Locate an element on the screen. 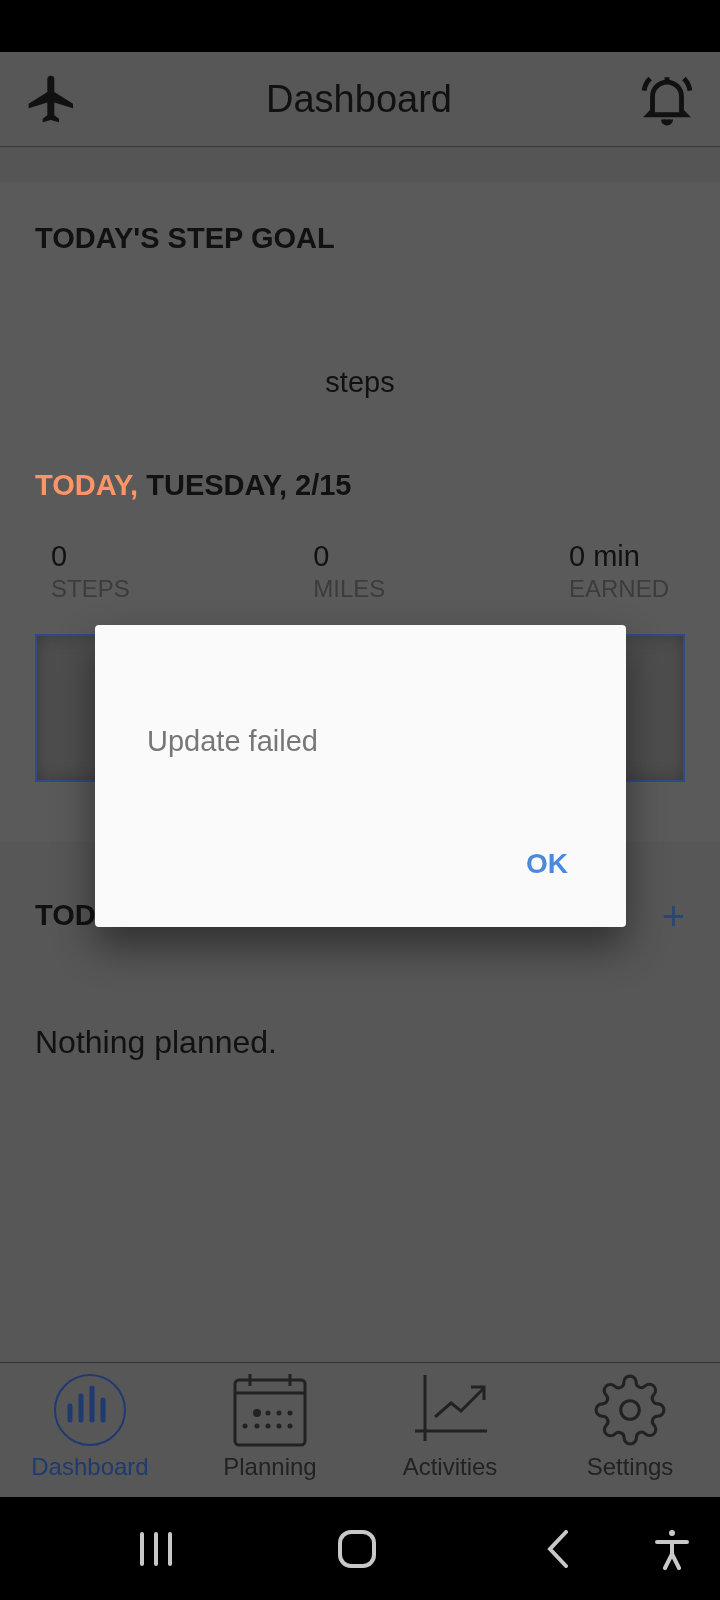 The image size is (720, 1600). nav-tab: Dashboard is located at coordinates (90, 1429).